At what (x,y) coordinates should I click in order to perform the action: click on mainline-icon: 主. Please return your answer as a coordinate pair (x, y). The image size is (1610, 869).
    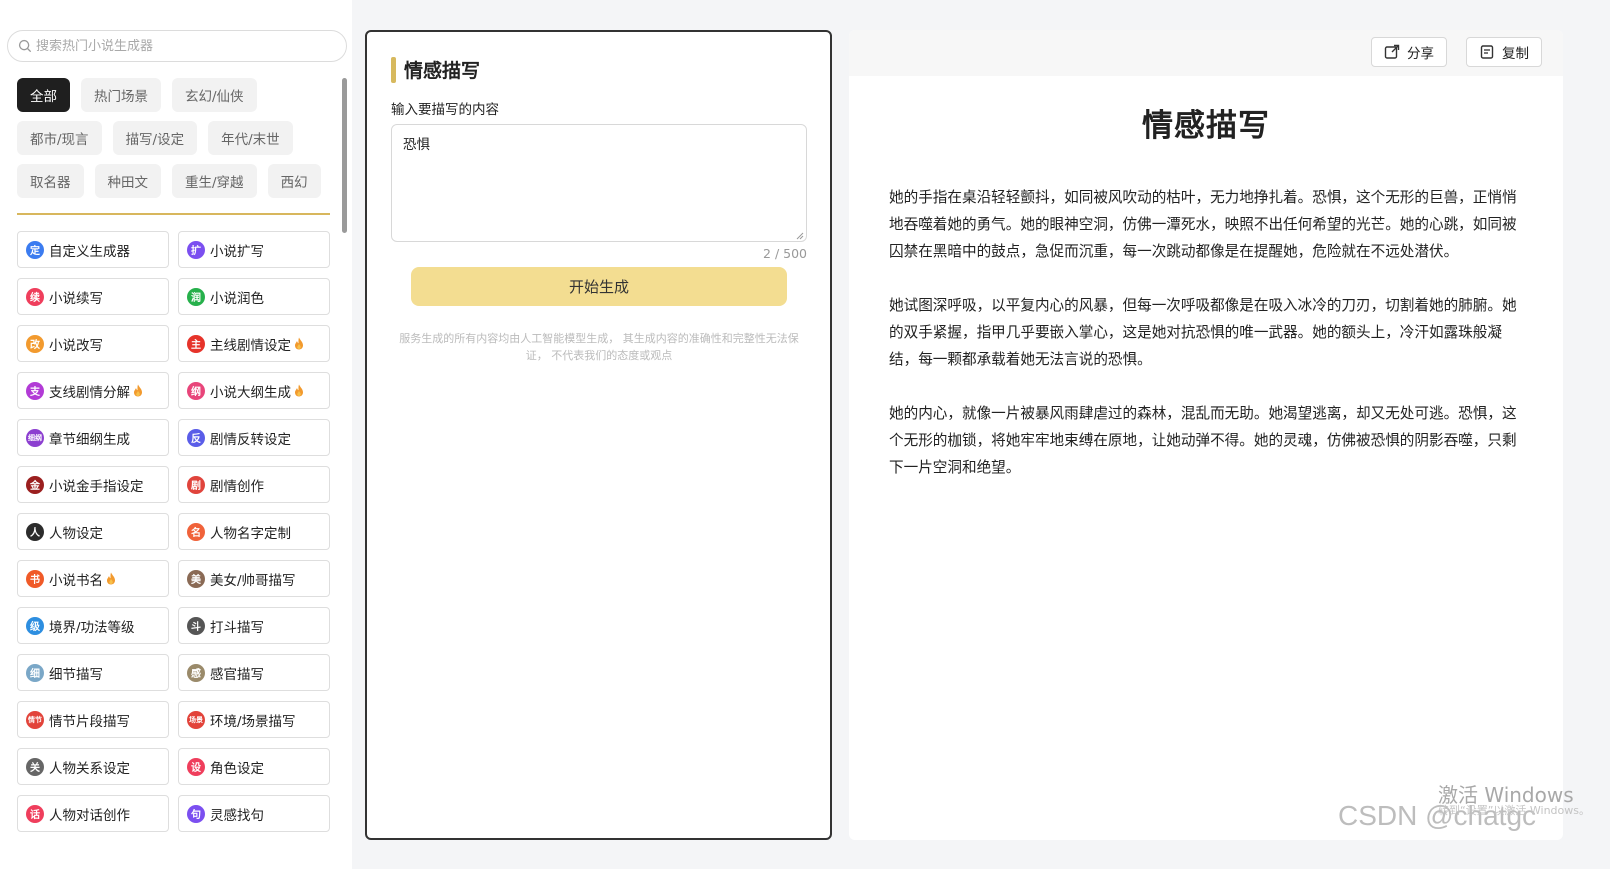
    Looking at the image, I should click on (196, 343).